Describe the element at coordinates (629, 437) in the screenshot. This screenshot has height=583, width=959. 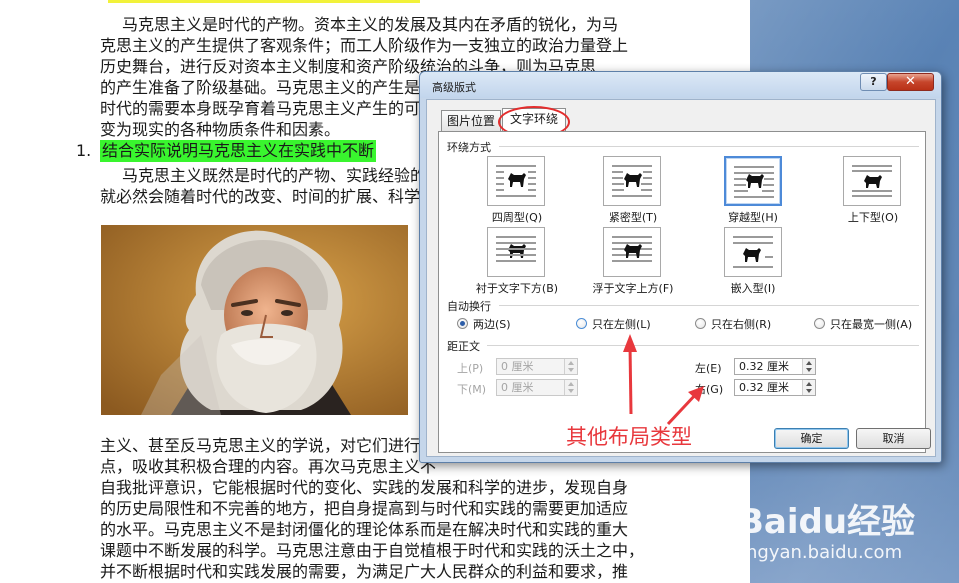
I see `annotation-text: 其他布局类型` at that location.